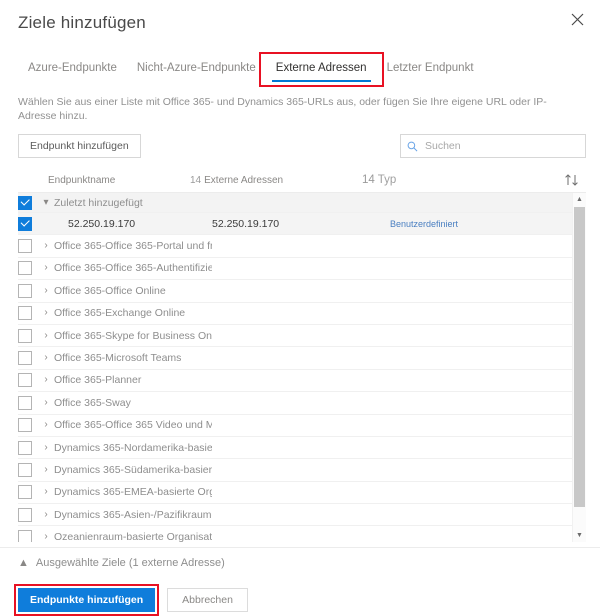  Describe the element at coordinates (104, 180) in the screenshot. I see `column-header-endpunktname: Endpunktname` at that location.